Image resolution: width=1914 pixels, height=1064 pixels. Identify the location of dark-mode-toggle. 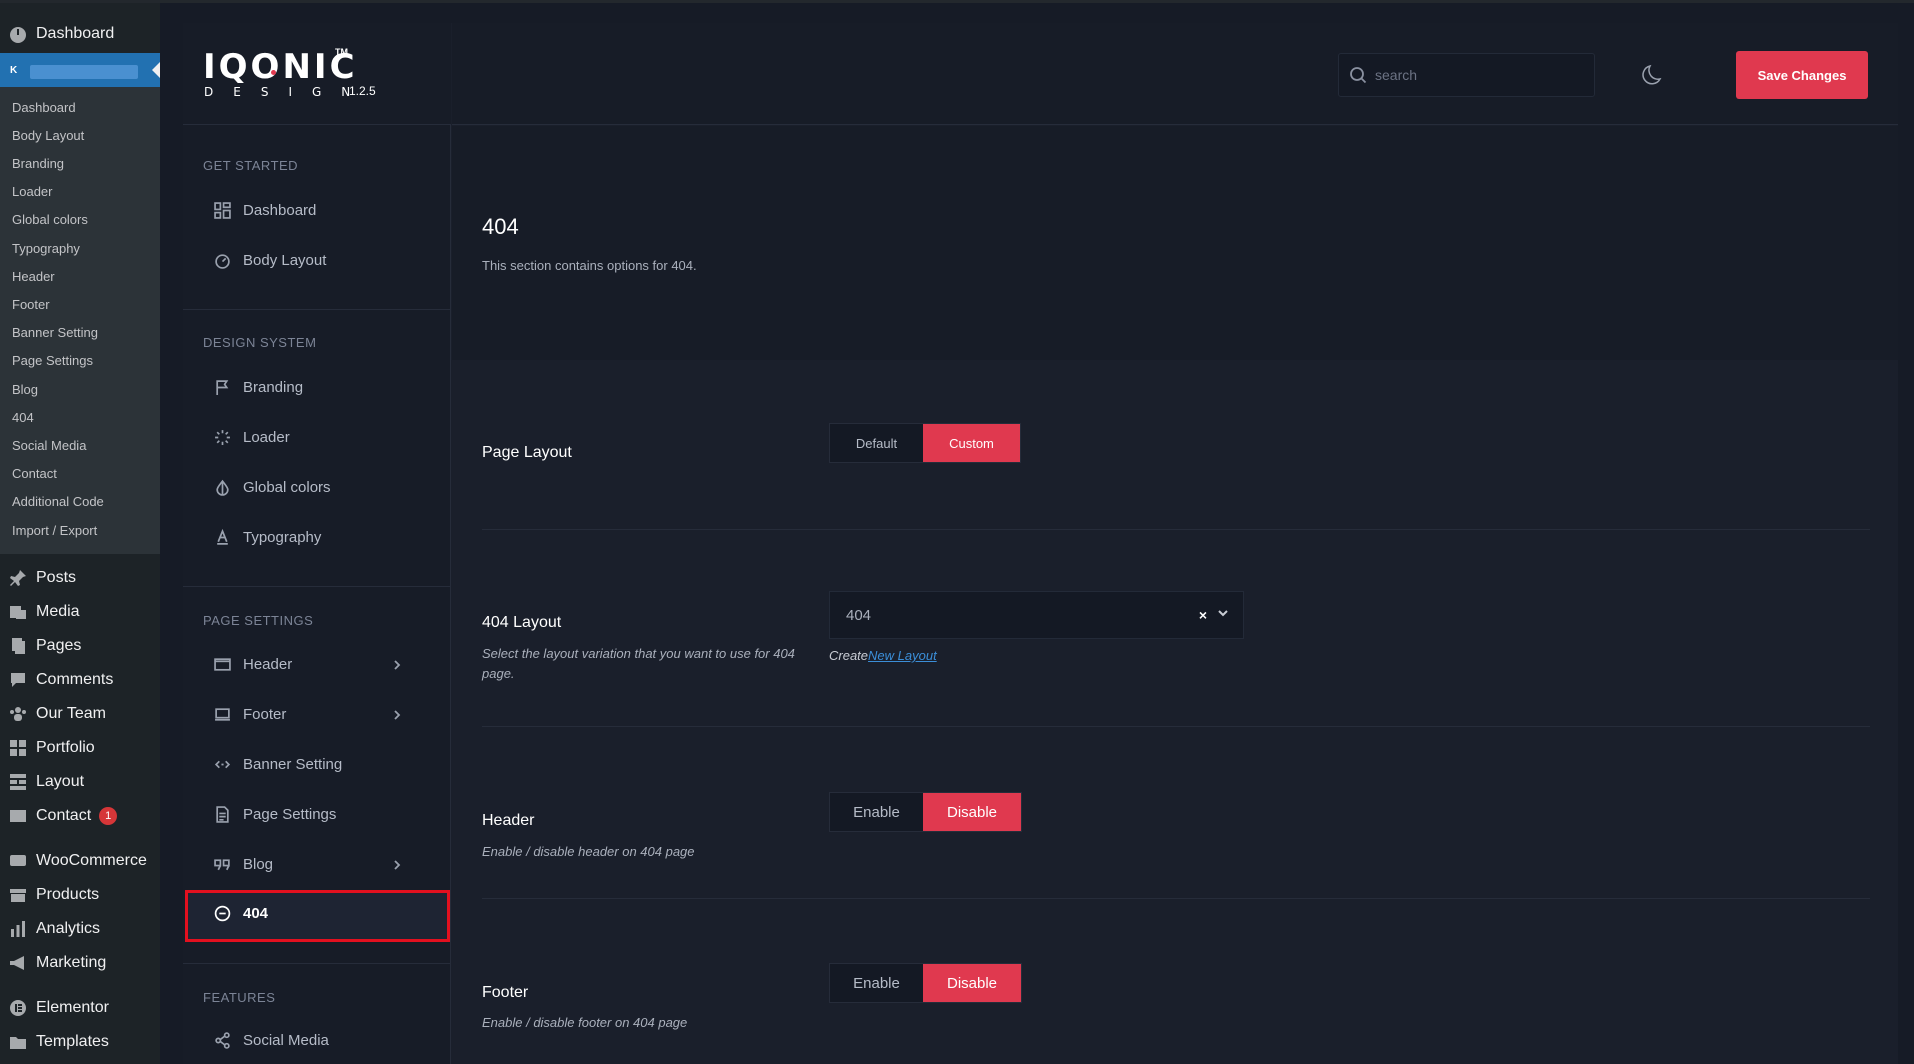
(1654, 74).